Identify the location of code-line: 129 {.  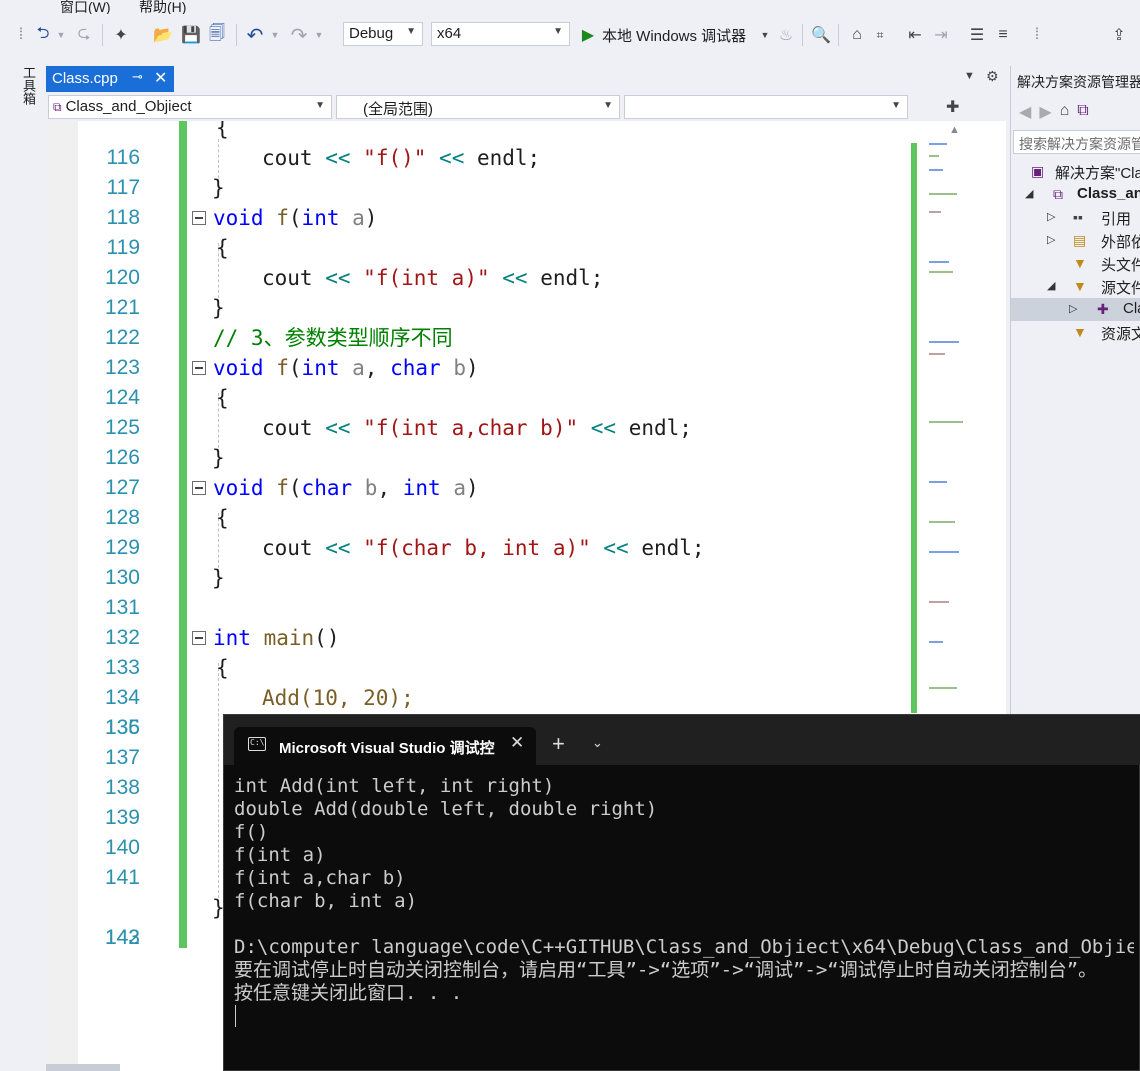
(477, 531).